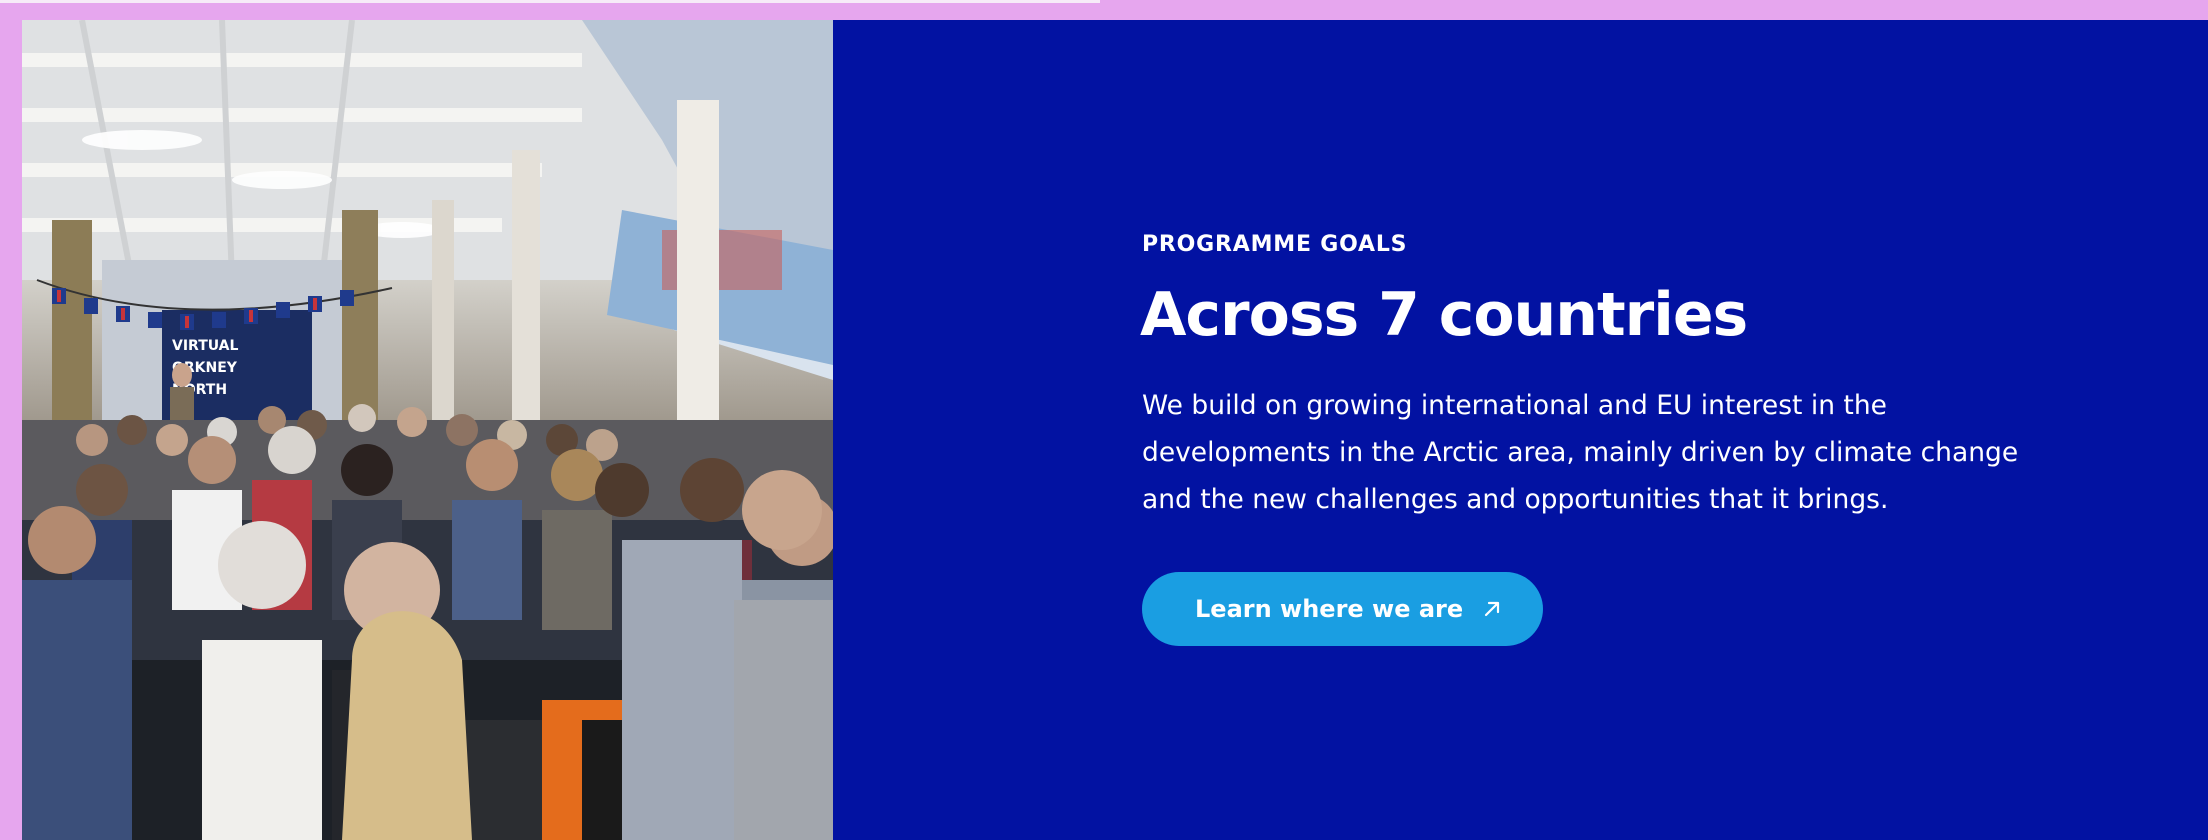 The width and height of the screenshot is (2208, 840). I want to click on section-heading: Across 7 countries, so click(1444, 315).